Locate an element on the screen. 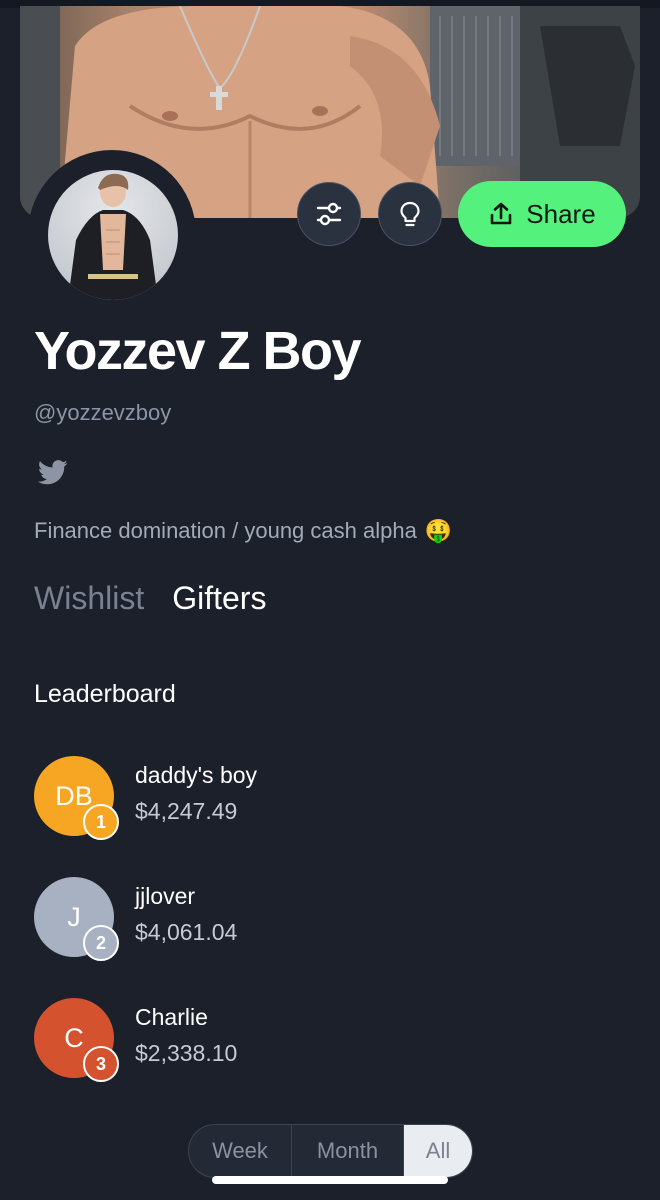  idea-button is located at coordinates (410, 214).